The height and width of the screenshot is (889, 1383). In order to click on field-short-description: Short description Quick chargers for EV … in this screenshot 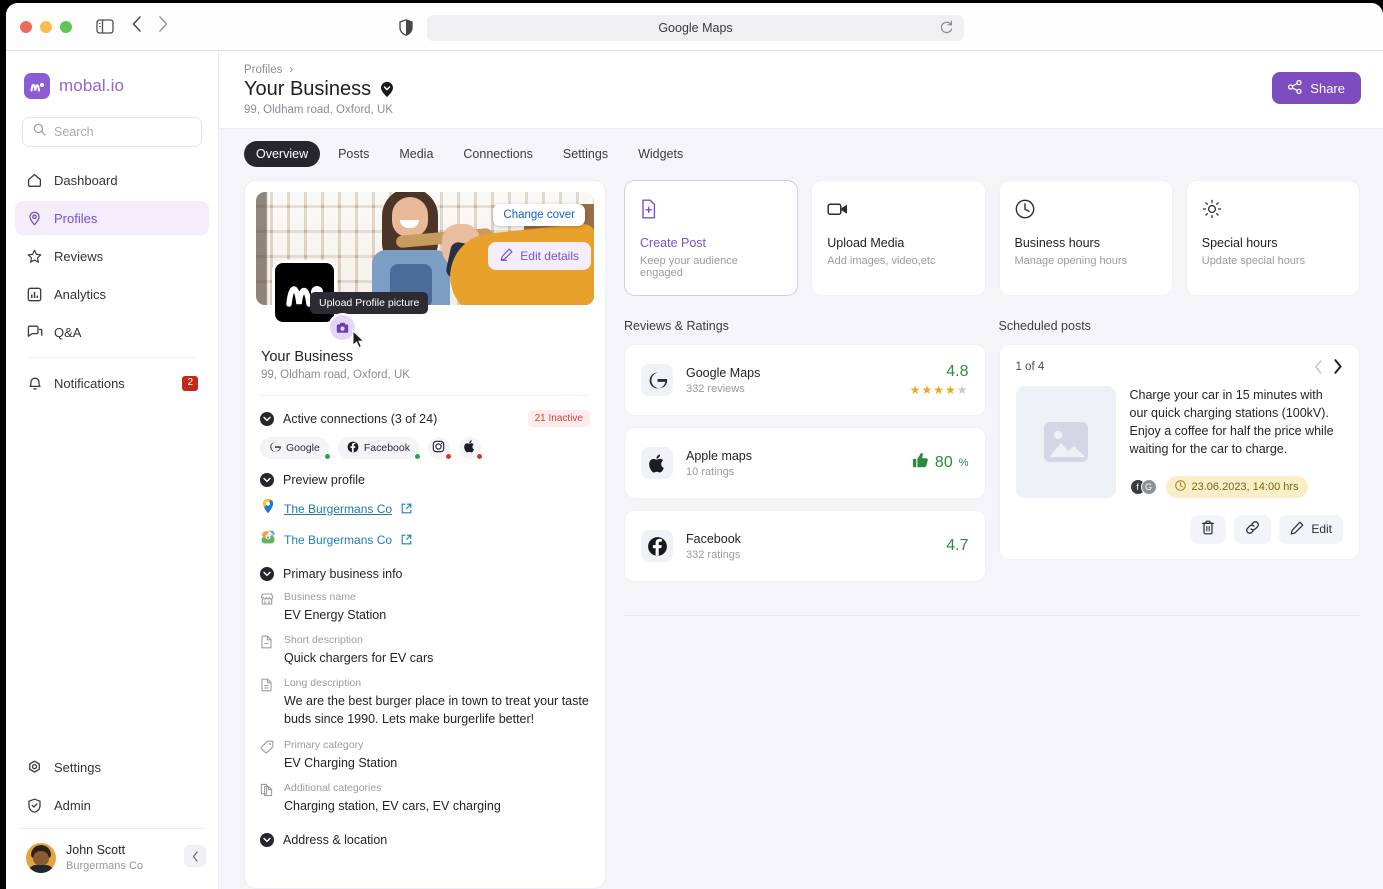, I will do `click(427, 650)`.